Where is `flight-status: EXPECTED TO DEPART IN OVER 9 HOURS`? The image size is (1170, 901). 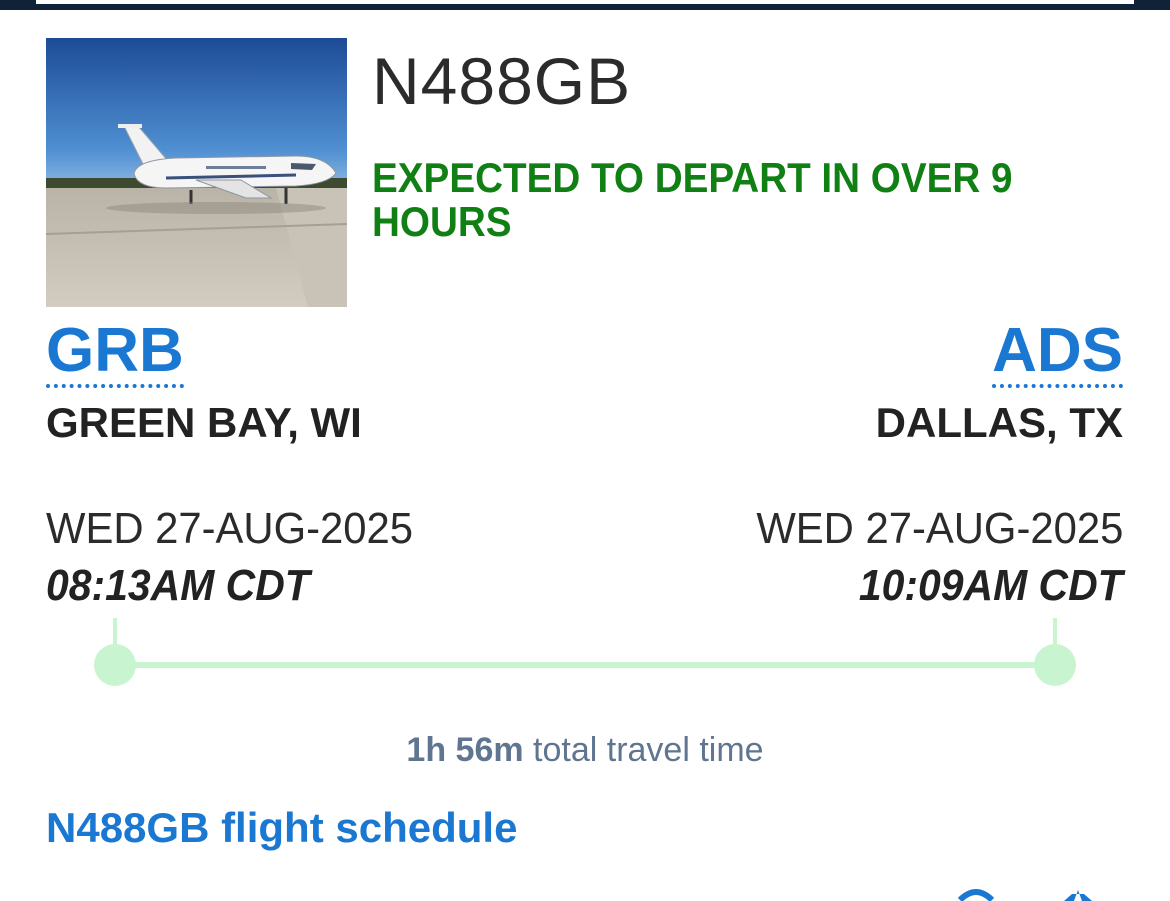 flight-status: EXPECTED TO DEPART IN OVER 9 HOURS is located at coordinates (692, 199).